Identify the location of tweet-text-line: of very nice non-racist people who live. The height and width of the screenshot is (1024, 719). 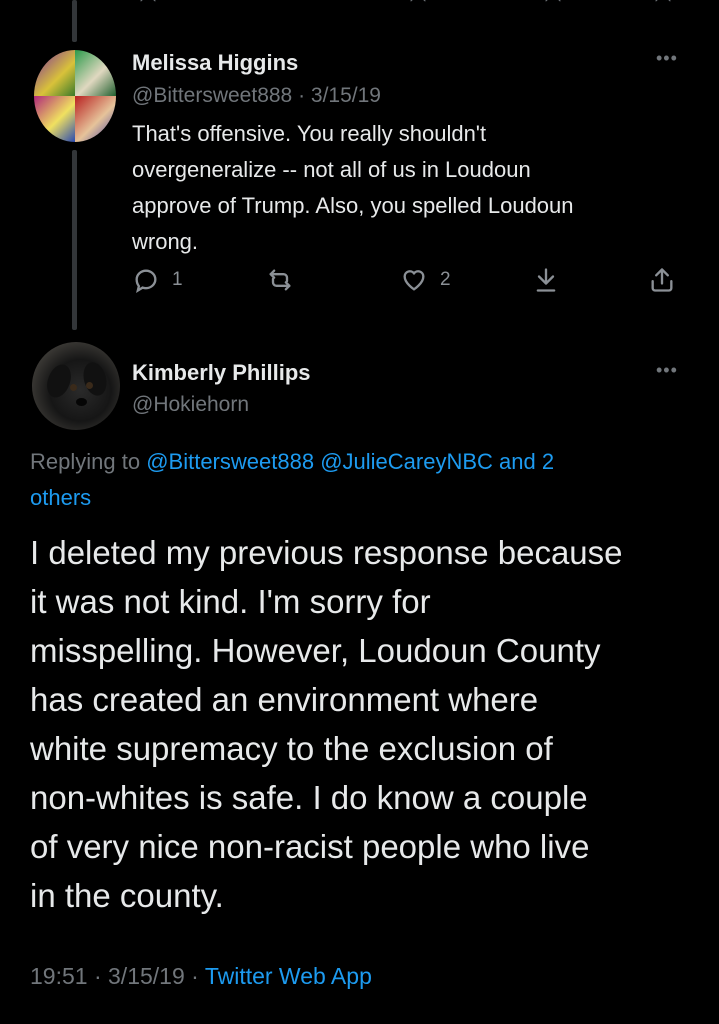
(310, 846).